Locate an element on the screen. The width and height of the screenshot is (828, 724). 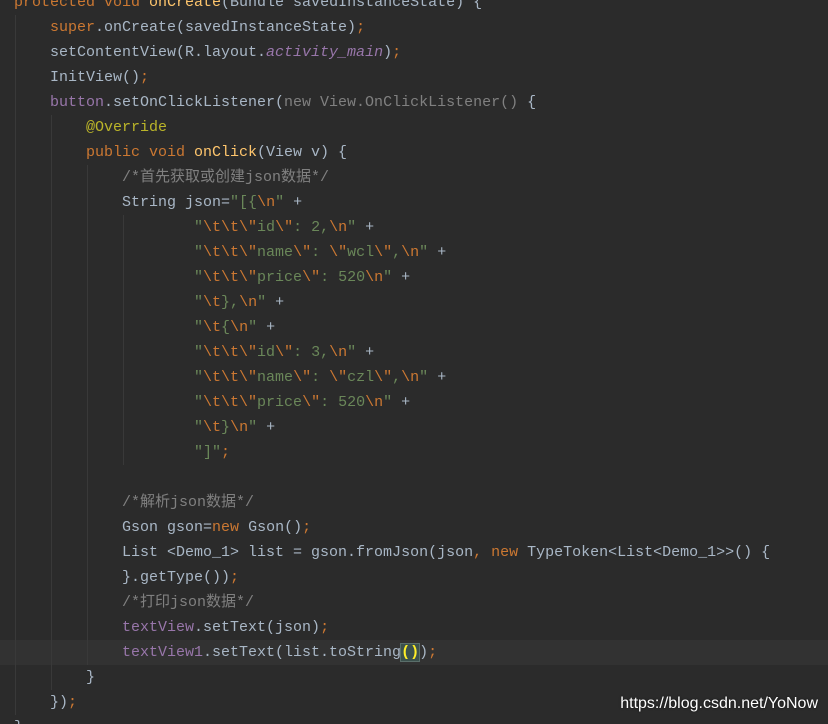
code-token: TypeToken<List<Demo_1>>() { is located at coordinates (644, 552).